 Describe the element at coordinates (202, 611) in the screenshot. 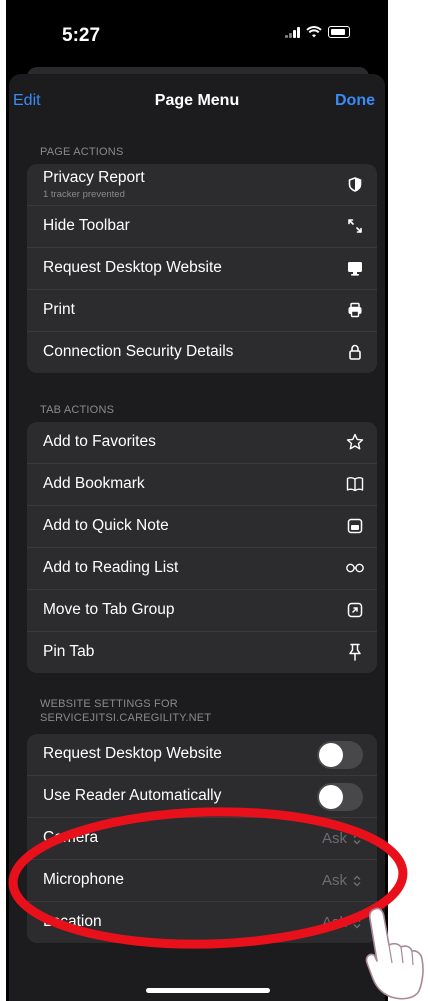

I see `move-to-tab-group-row: Move to Tab Group` at that location.